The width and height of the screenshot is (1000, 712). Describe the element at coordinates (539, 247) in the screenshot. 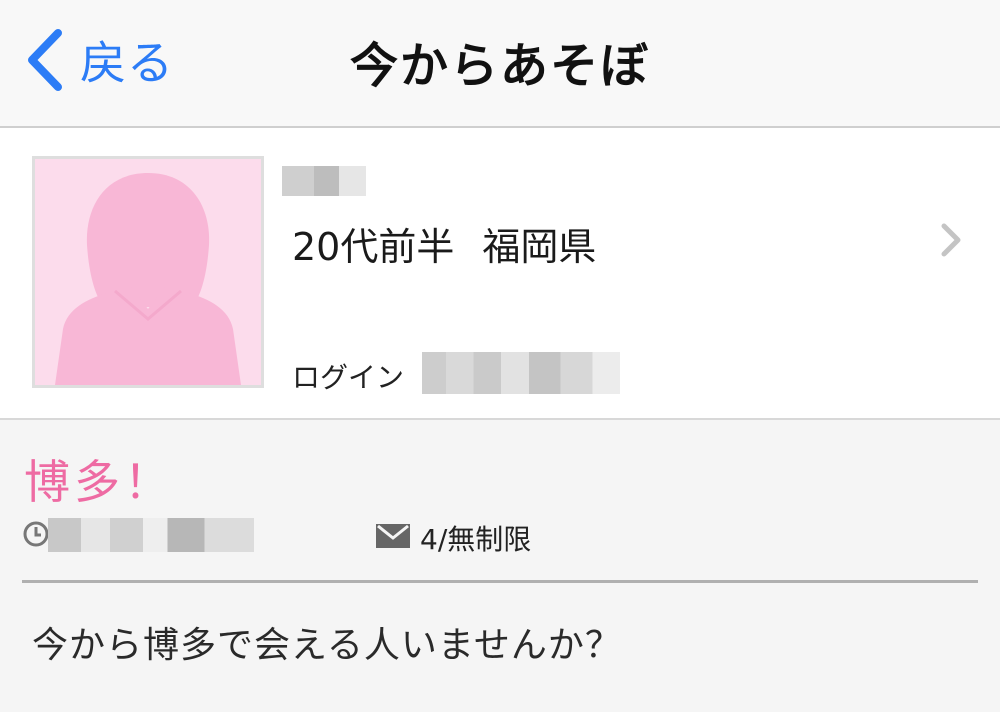

I see `profile-location: 福岡県` at that location.